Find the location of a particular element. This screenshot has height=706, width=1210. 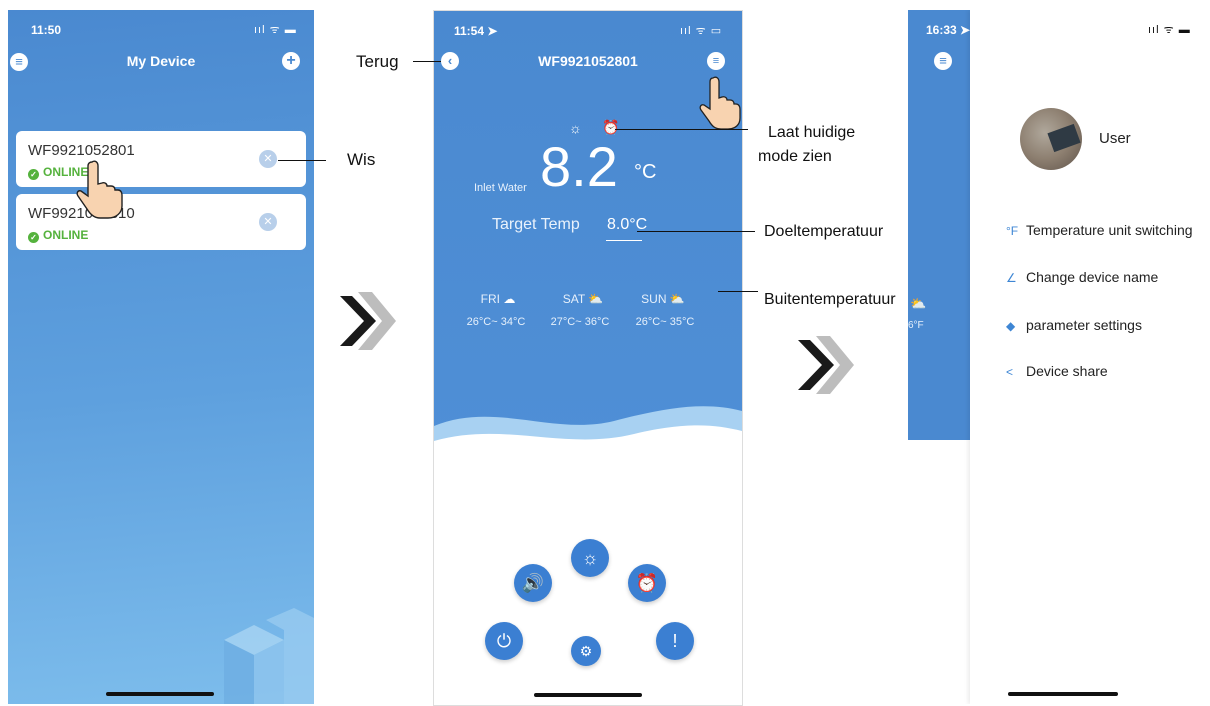

forecast-sun: SUN ⛅ is located at coordinates (663, 299).